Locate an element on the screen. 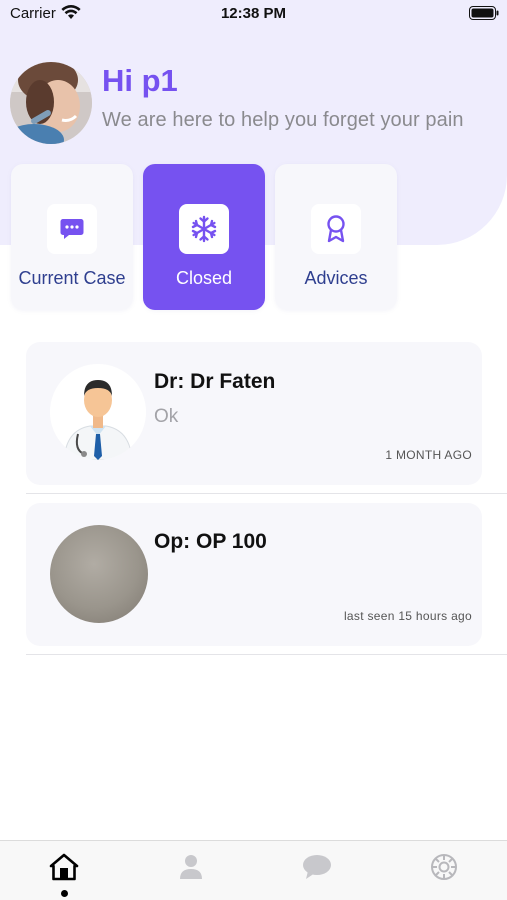  tab-current-case: Current Case is located at coordinates (72, 237).